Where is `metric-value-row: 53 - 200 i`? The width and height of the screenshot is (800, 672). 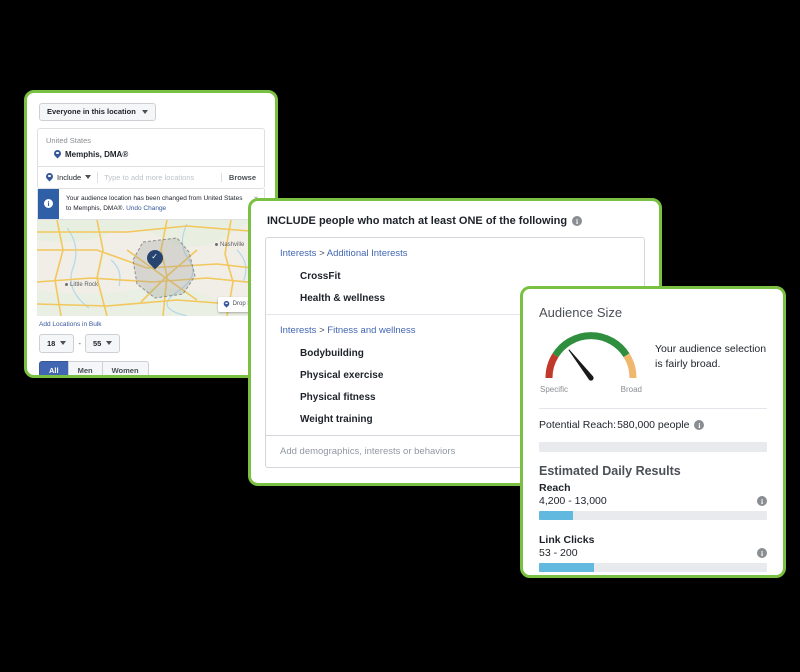 metric-value-row: 53 - 200 i is located at coordinates (653, 553).